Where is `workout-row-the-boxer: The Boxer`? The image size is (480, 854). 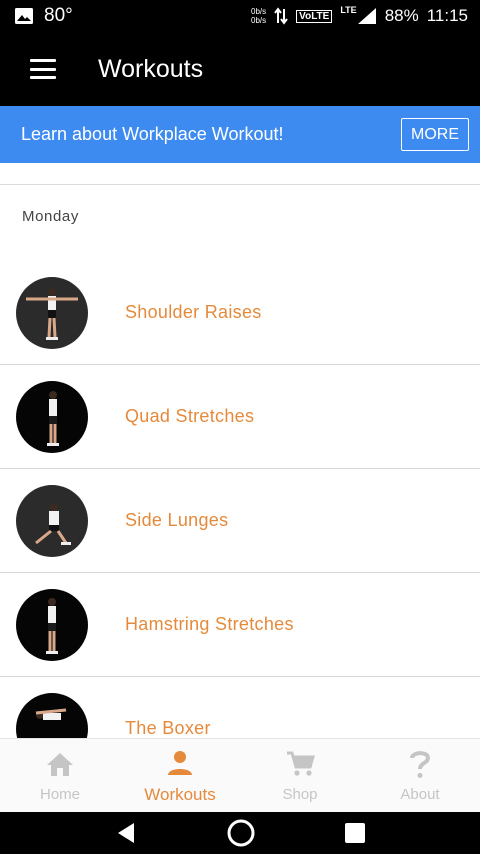 workout-row-the-boxer: The Boxer is located at coordinates (240, 707).